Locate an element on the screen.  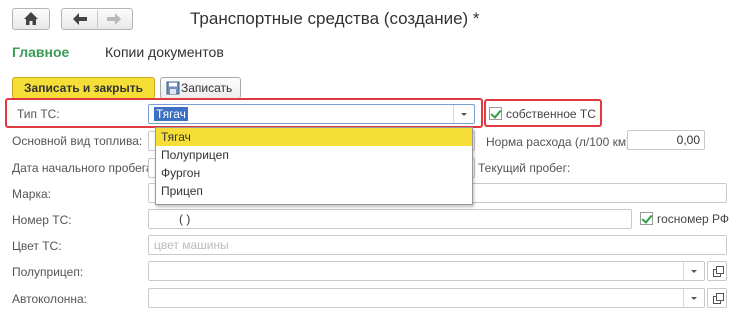
tab-main: Главное is located at coordinates (40, 52).